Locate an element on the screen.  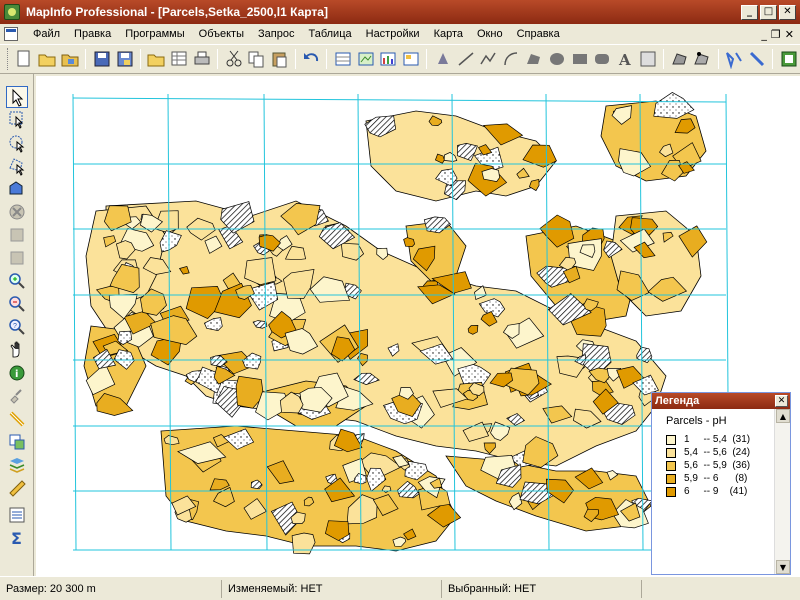
undo-icon is located at coordinates (311, 59).